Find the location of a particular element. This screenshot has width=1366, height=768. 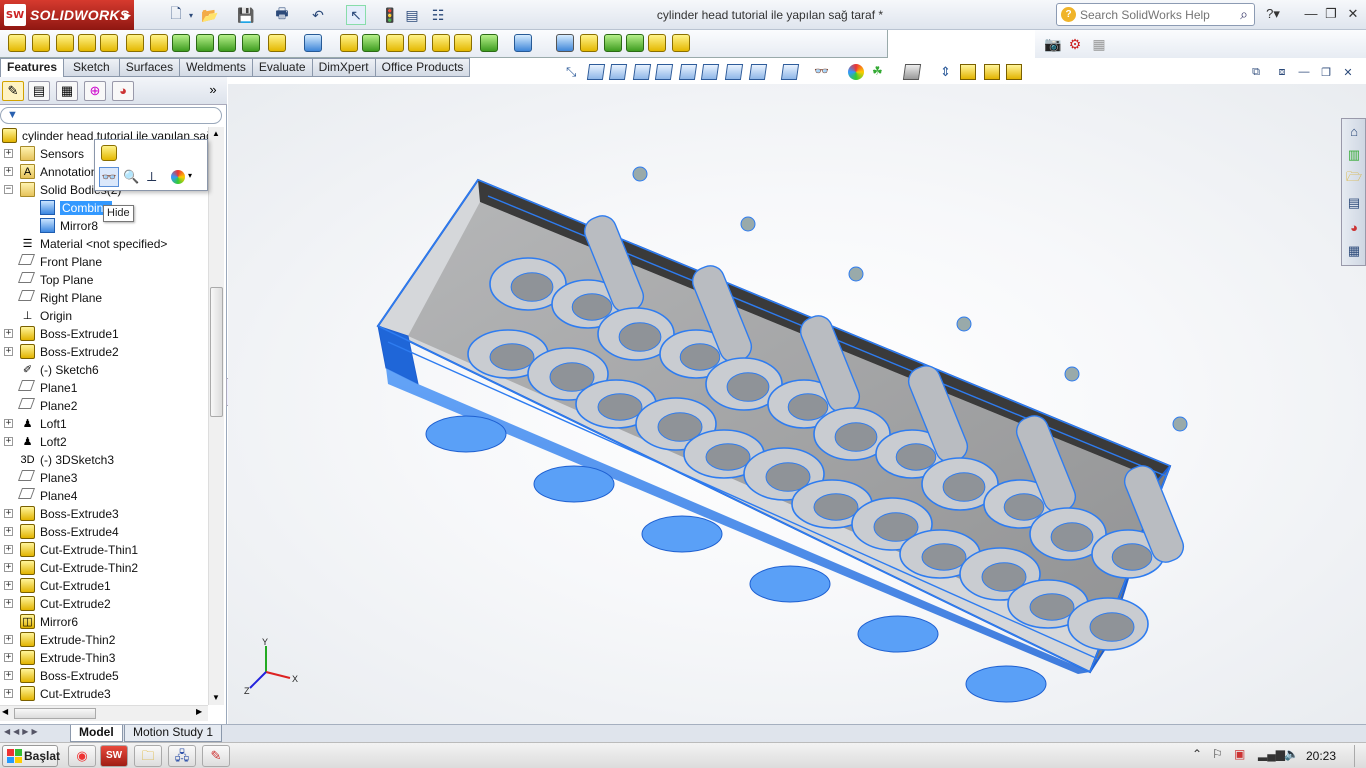

tree-item: Plane4 is located at coordinates (104, 496).